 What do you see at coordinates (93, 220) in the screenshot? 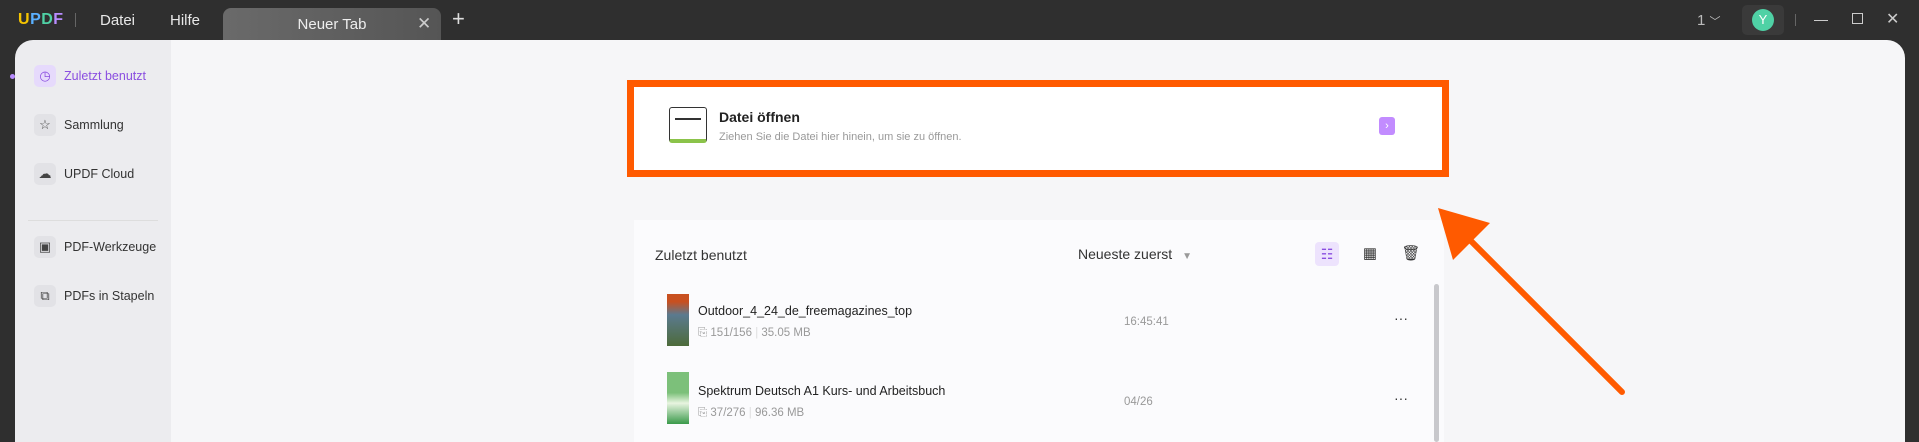
I see `sidebar-divider` at bounding box center [93, 220].